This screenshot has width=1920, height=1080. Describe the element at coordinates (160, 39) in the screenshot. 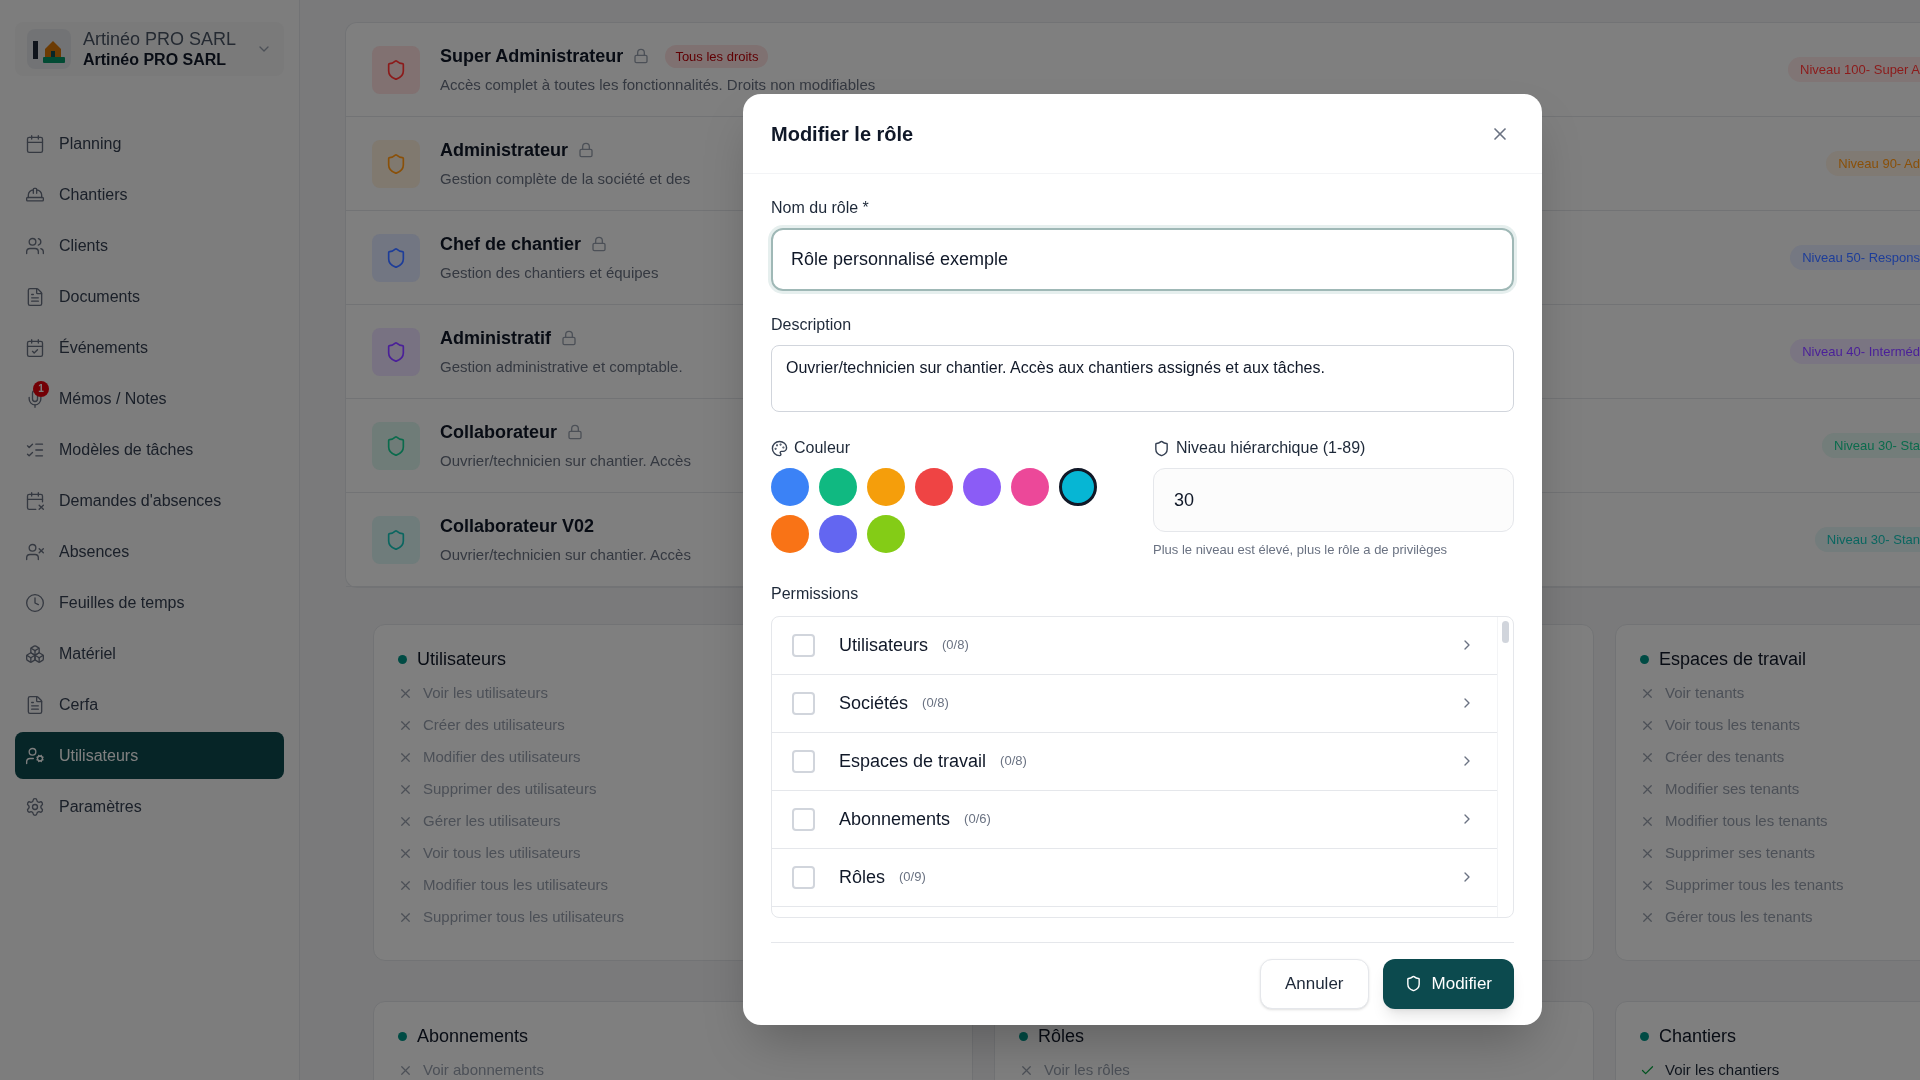

I see `company-name: Artinéo PRO SARL` at that location.